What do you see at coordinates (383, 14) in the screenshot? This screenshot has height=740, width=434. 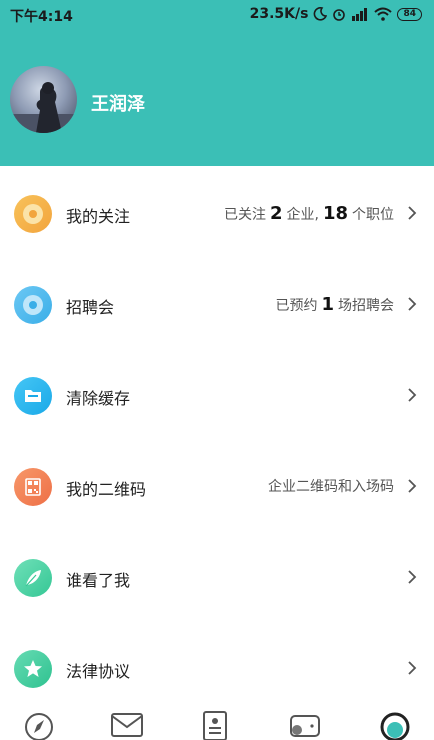 I see `wifi-icon` at bounding box center [383, 14].